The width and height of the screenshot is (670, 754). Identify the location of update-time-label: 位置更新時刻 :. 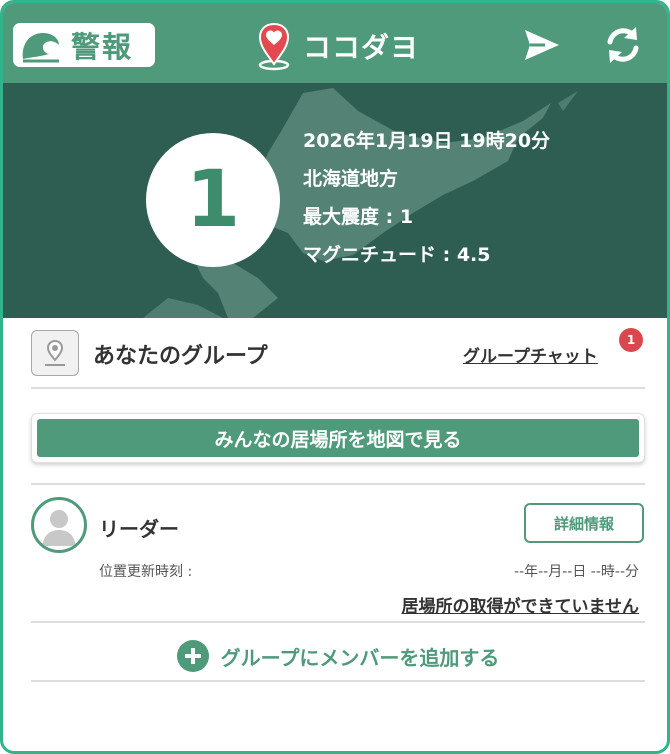
(146, 572).